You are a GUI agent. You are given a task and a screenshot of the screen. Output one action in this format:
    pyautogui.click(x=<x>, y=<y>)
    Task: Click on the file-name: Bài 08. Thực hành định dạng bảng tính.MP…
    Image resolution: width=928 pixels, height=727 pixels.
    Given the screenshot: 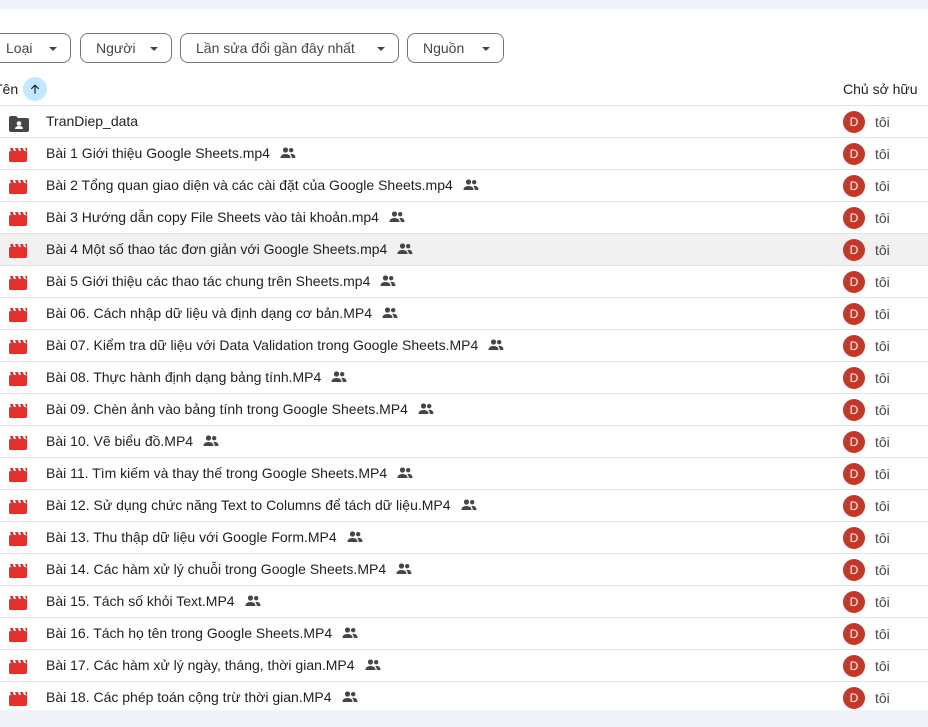 What is the action you would take?
    pyautogui.click(x=184, y=377)
    